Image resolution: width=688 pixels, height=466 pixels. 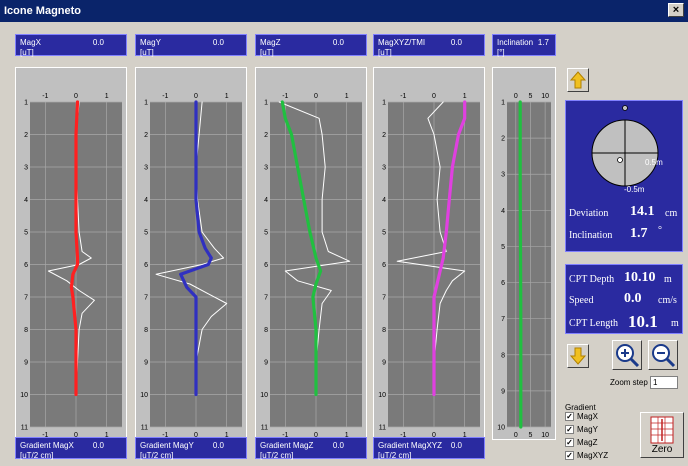 What do you see at coordinates (71, 266) in the screenshot?
I see `chart-magx: -1-100111234567891011` at bounding box center [71, 266].